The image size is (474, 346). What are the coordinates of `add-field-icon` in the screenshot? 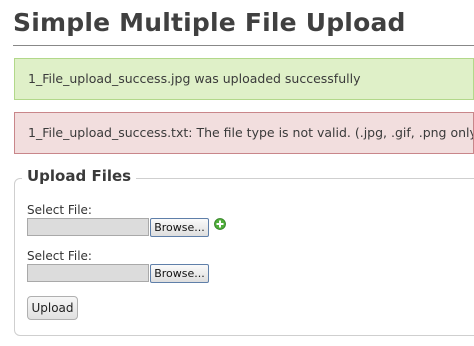 It's located at (220, 224).